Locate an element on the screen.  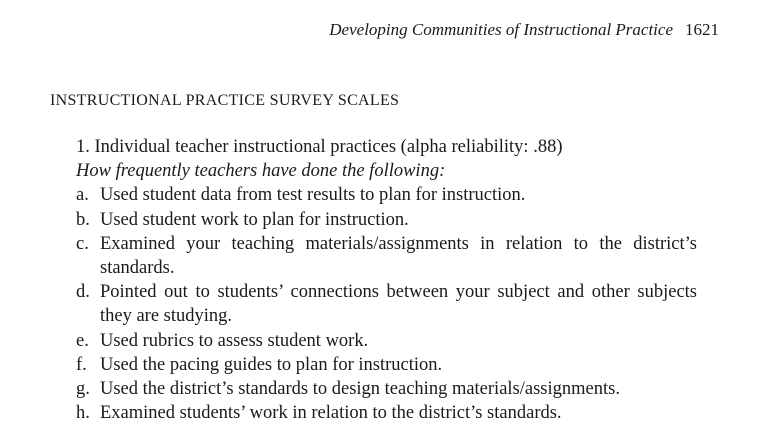
scale-item-letter: e. is located at coordinates (82, 340).